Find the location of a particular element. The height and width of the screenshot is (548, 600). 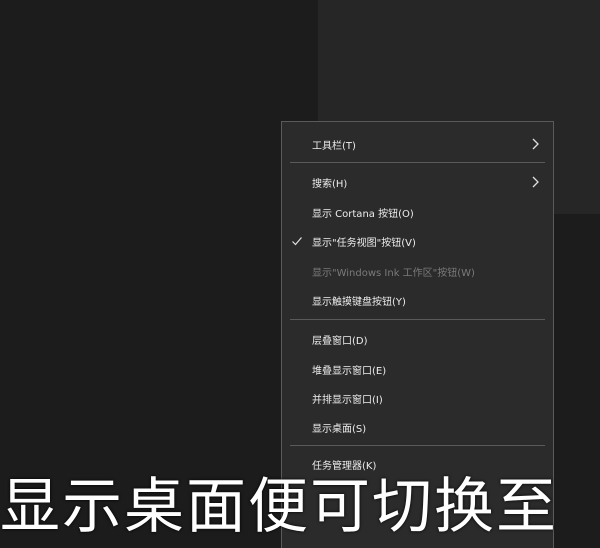

menu-item-side-by-side-windows: 并排显示窗口(I) is located at coordinates (417, 398).